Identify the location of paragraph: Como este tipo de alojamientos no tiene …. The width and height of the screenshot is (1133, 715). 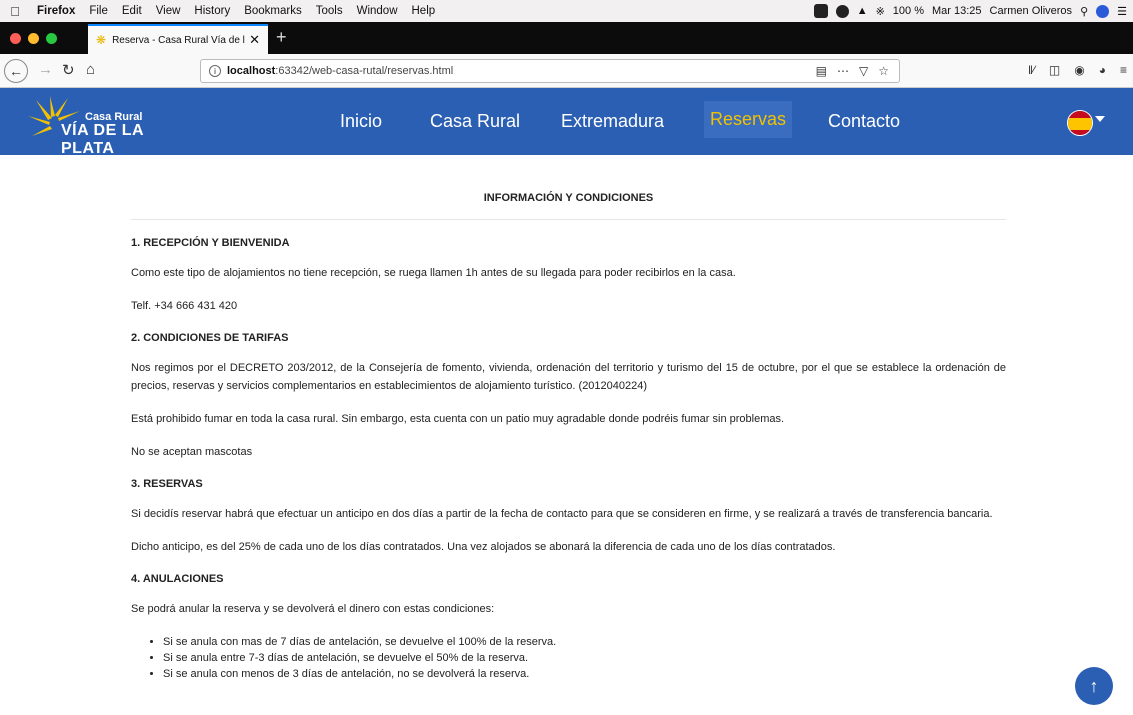
(433, 273).